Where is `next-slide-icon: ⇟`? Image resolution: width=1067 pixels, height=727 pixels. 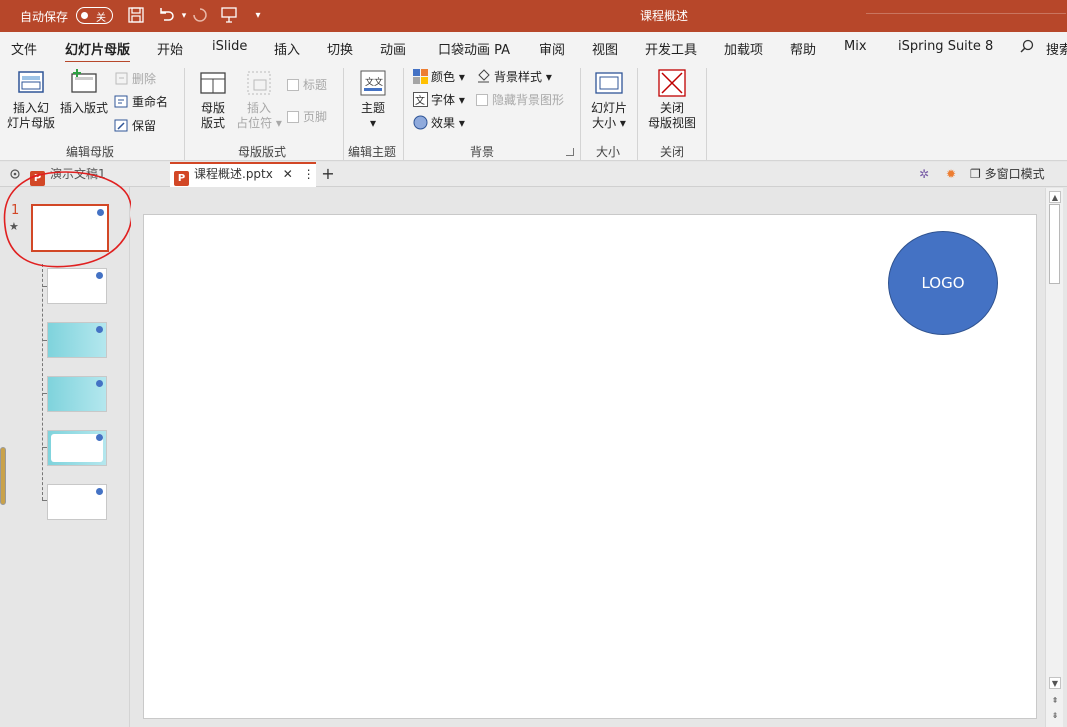 next-slide-icon: ⇟ is located at coordinates (1055, 716).